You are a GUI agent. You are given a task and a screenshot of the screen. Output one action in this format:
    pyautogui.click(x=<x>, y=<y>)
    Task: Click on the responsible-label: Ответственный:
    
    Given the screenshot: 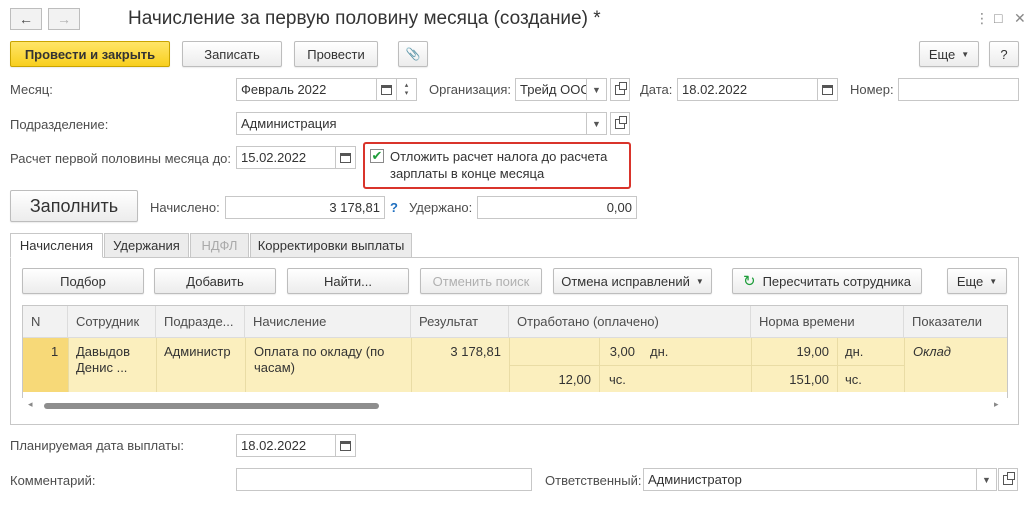 What is the action you would take?
    pyautogui.click(x=593, y=480)
    